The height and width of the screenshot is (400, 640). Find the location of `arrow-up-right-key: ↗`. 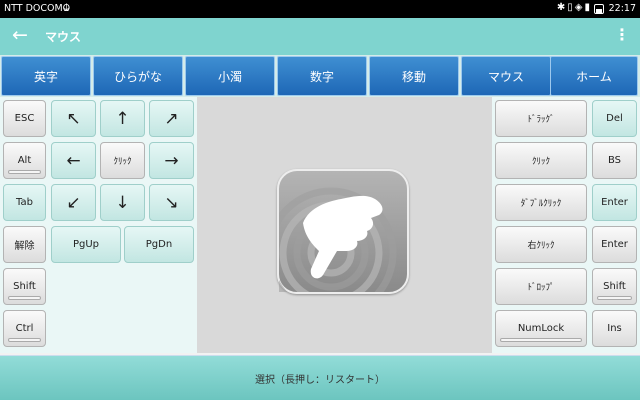

arrow-up-right-key: ↗ is located at coordinates (171, 118).